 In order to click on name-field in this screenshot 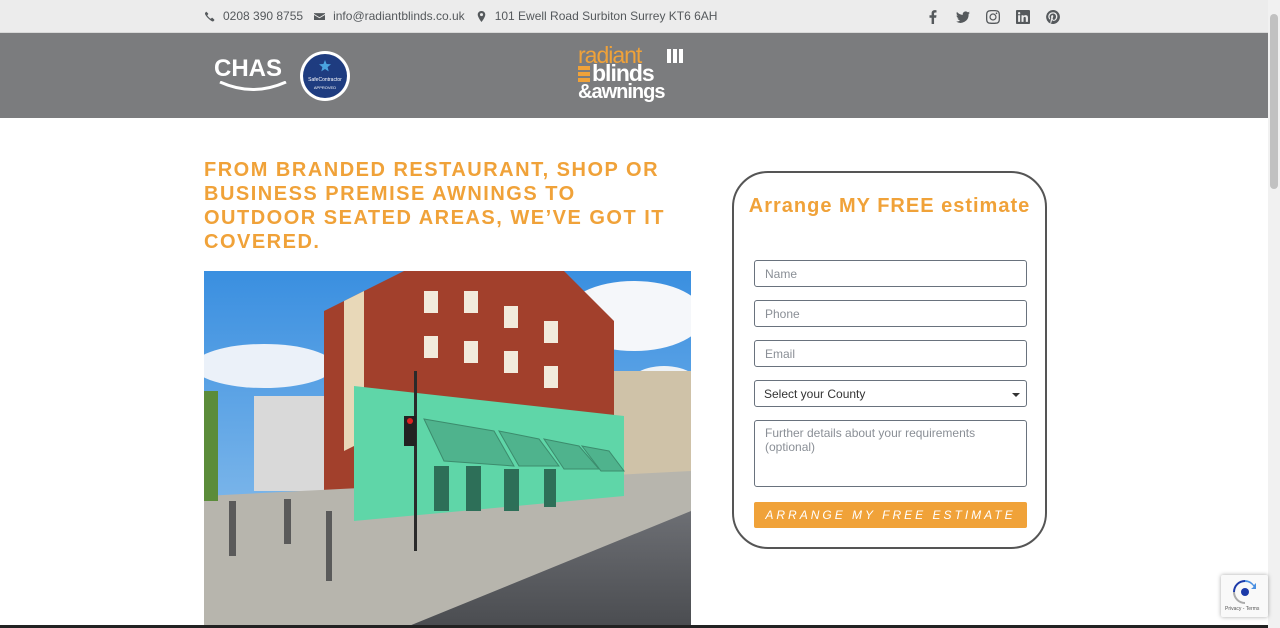, I will do `click(890, 273)`.